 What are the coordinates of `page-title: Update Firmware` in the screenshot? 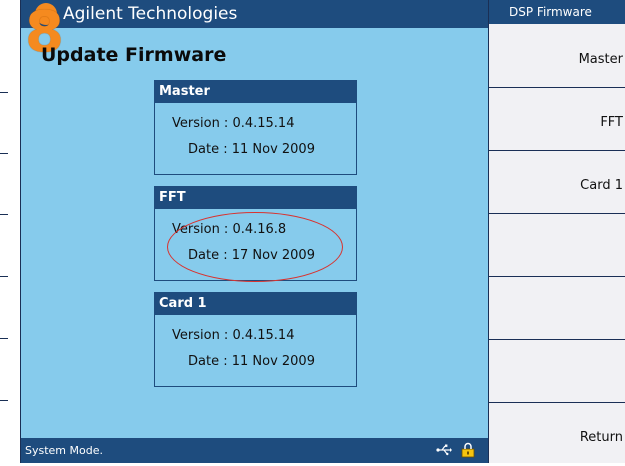 It's located at (134, 55).